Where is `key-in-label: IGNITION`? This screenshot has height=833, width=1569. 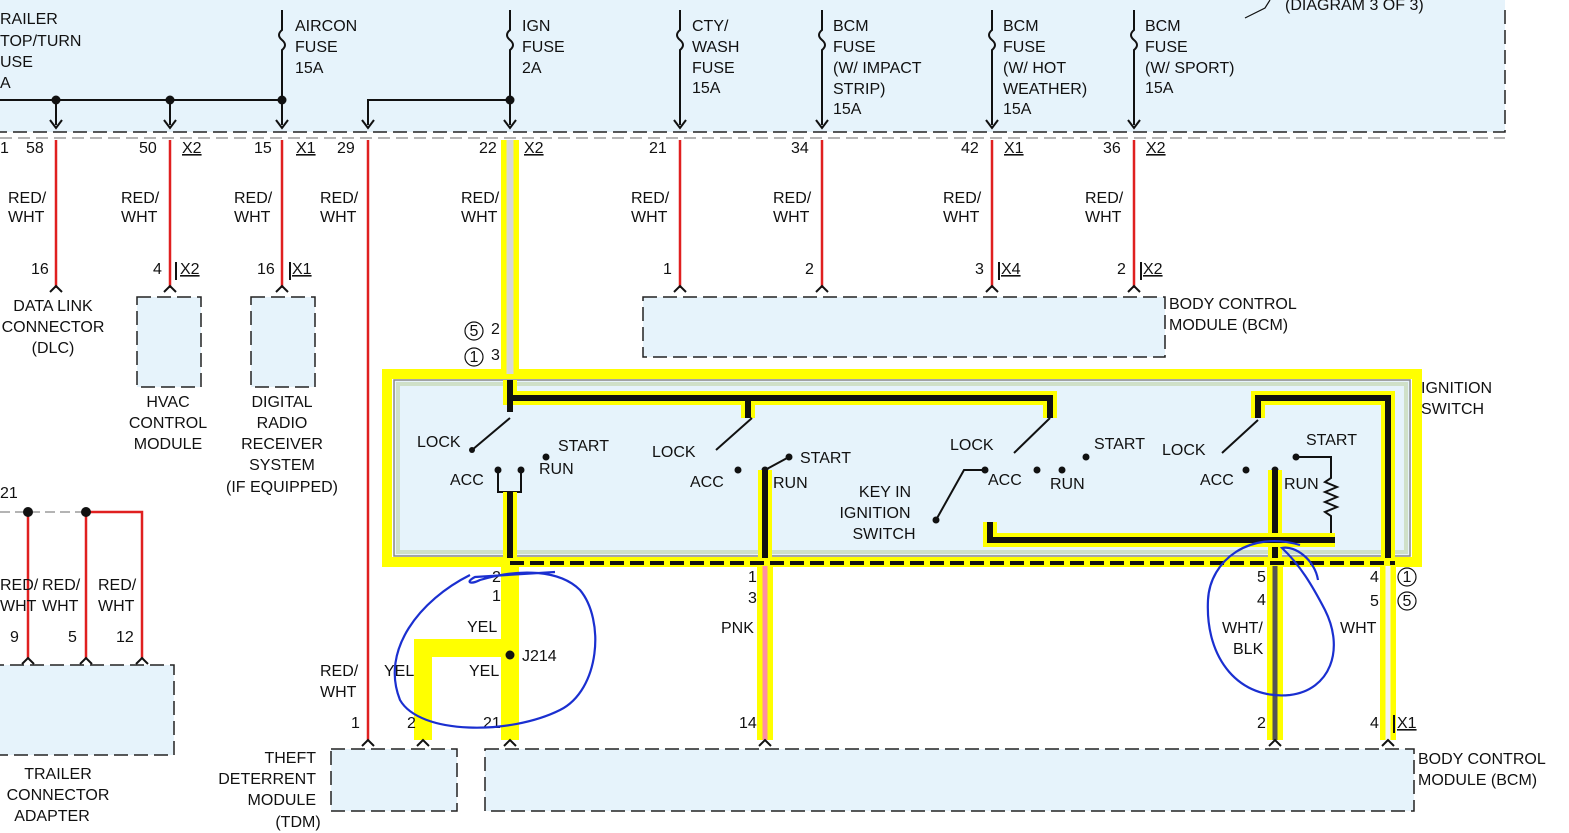 key-in-label: IGNITION is located at coordinates (874, 513).